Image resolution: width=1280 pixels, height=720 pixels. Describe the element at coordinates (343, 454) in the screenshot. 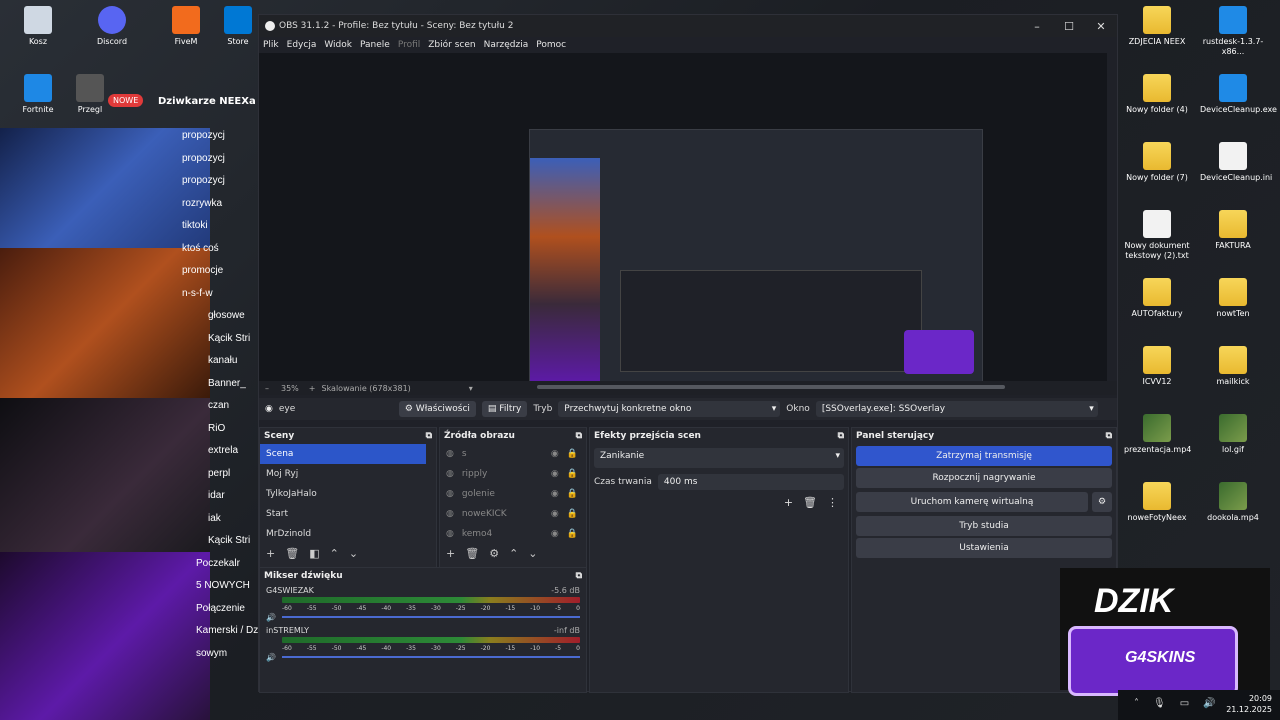

I see `scene-item: Scena` at that location.